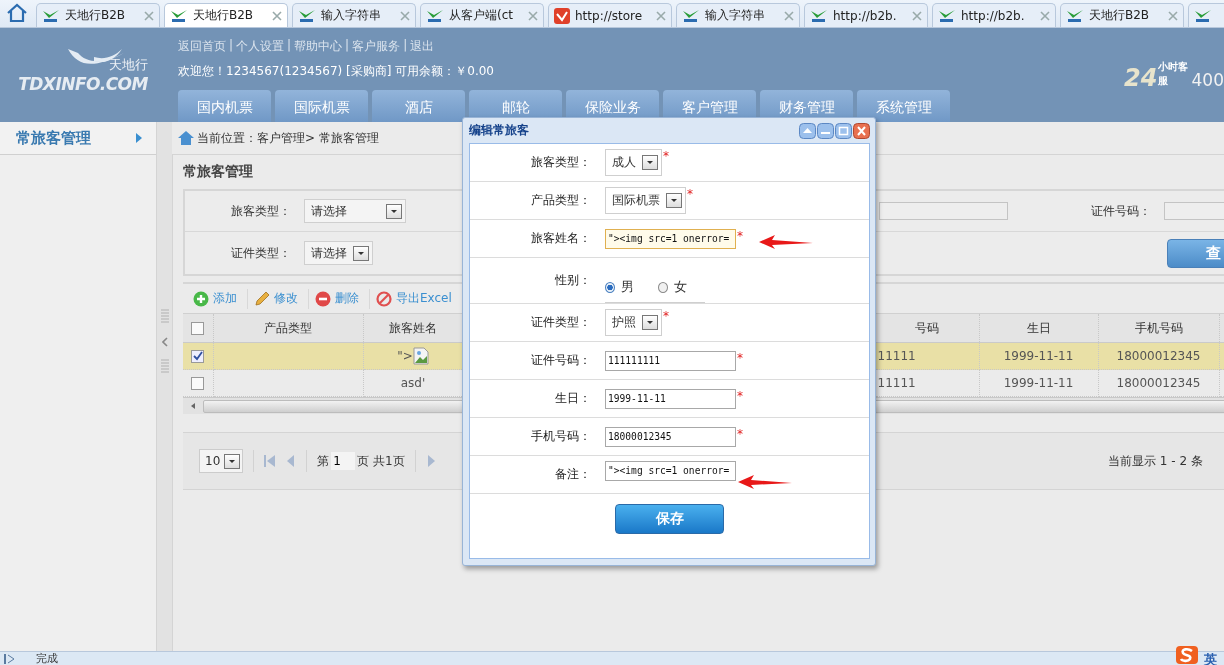 The height and width of the screenshot is (665, 1224). What do you see at coordinates (323, 298) in the screenshot?
I see `minus-icon` at bounding box center [323, 298].